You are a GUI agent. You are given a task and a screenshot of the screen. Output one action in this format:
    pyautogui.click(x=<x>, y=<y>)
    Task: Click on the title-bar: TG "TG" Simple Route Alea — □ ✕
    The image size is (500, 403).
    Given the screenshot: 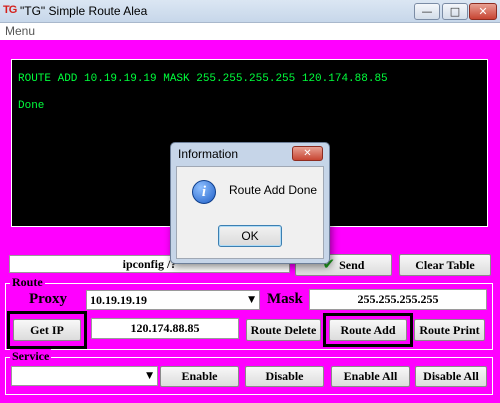 What is the action you would take?
    pyautogui.click(x=250, y=11)
    